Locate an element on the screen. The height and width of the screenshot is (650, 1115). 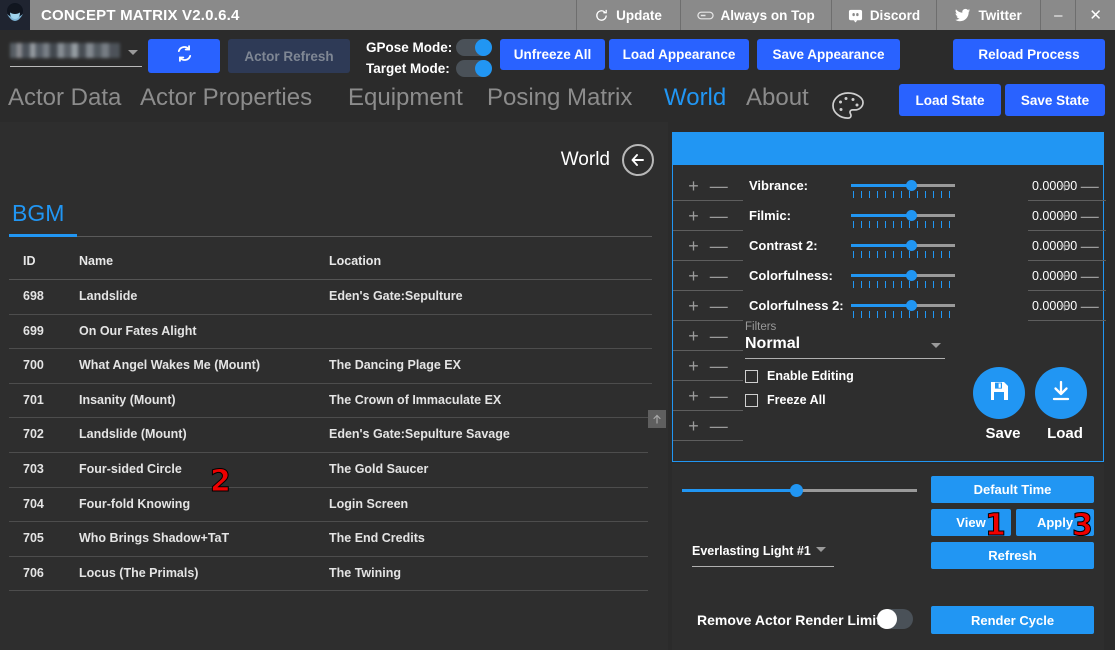
tab-equipment: Equipment is located at coordinates (405, 98).